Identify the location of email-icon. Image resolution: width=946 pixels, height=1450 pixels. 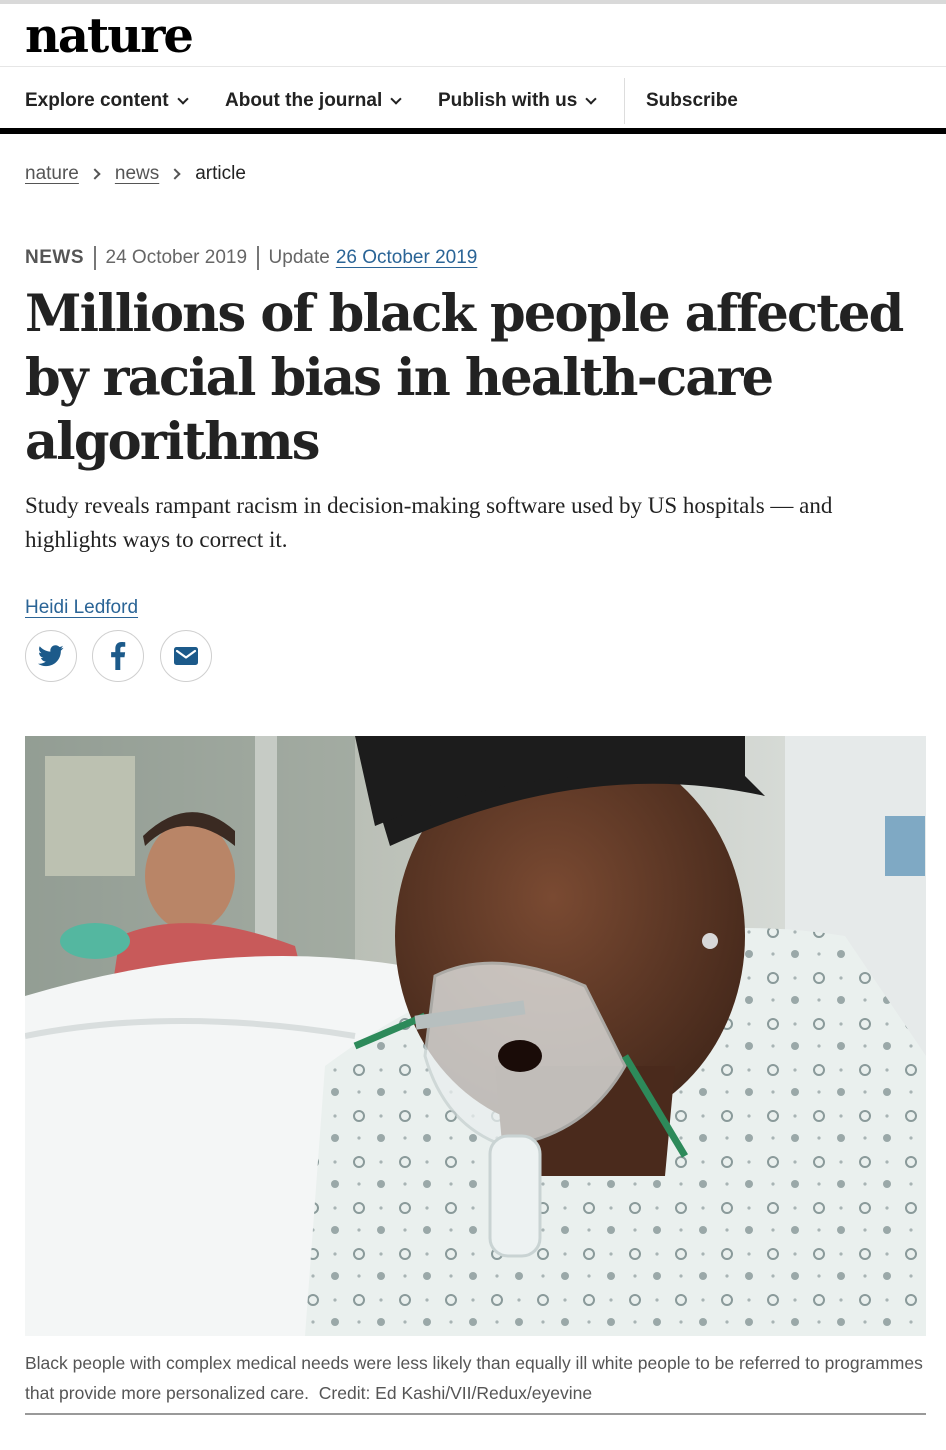
(186, 656).